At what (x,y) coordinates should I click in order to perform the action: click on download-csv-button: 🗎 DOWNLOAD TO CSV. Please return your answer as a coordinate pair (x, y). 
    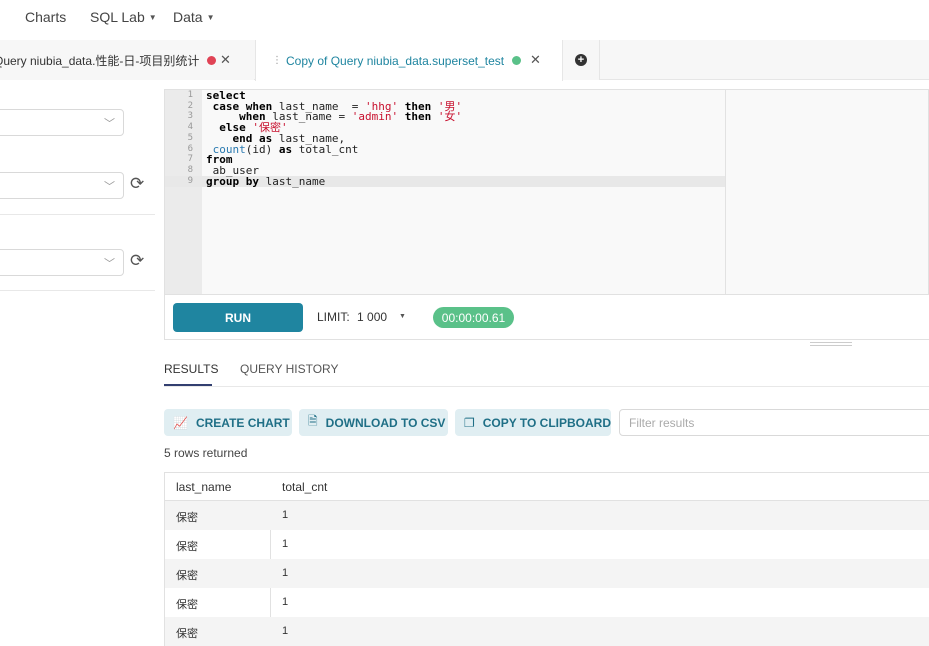
    Looking at the image, I should click on (373, 422).